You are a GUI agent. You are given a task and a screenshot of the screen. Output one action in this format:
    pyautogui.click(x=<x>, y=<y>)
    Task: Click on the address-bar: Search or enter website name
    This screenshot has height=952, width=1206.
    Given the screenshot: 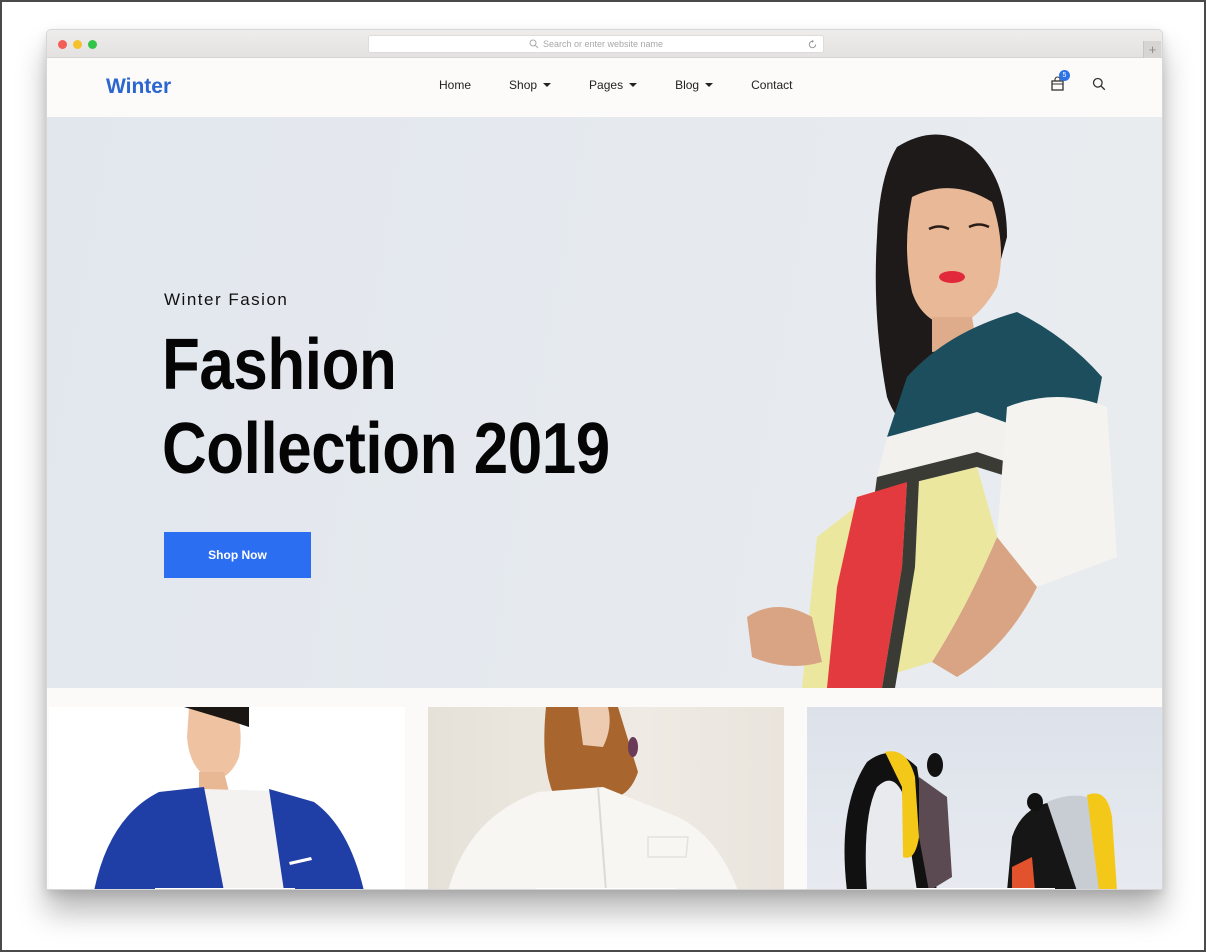 What is the action you would take?
    pyautogui.click(x=596, y=44)
    